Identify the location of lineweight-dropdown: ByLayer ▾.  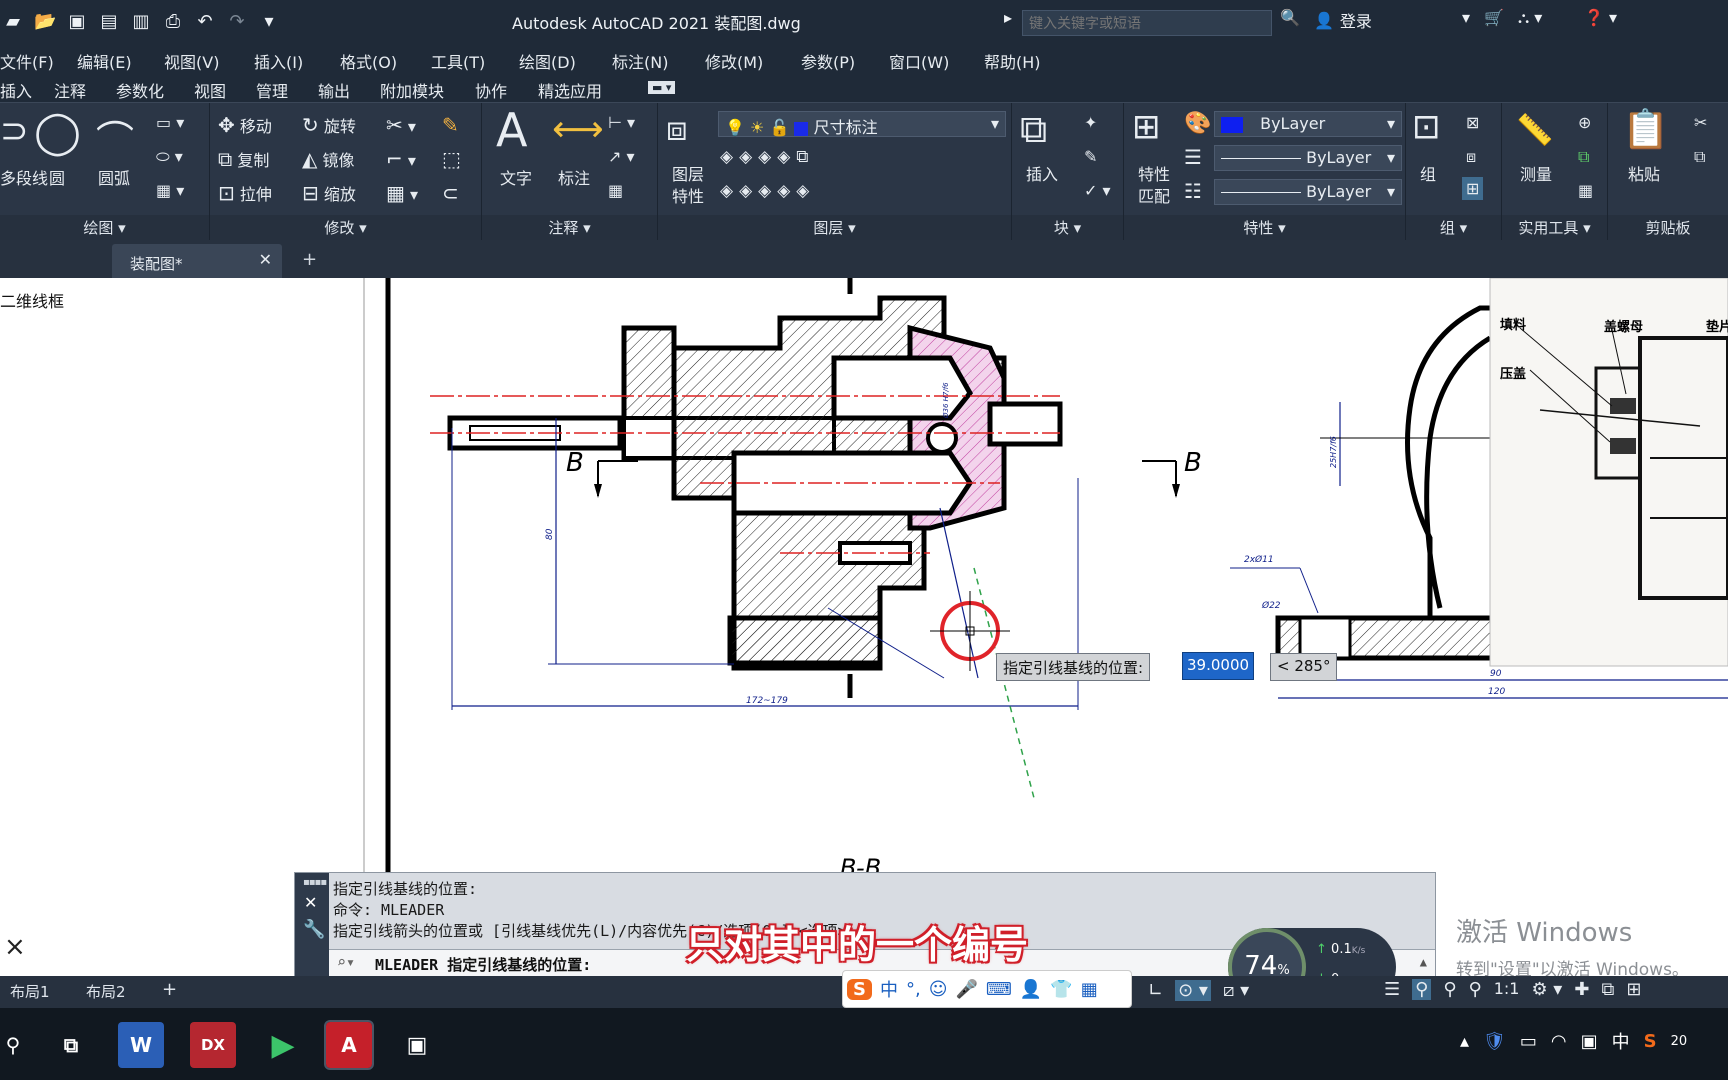
(1308, 192).